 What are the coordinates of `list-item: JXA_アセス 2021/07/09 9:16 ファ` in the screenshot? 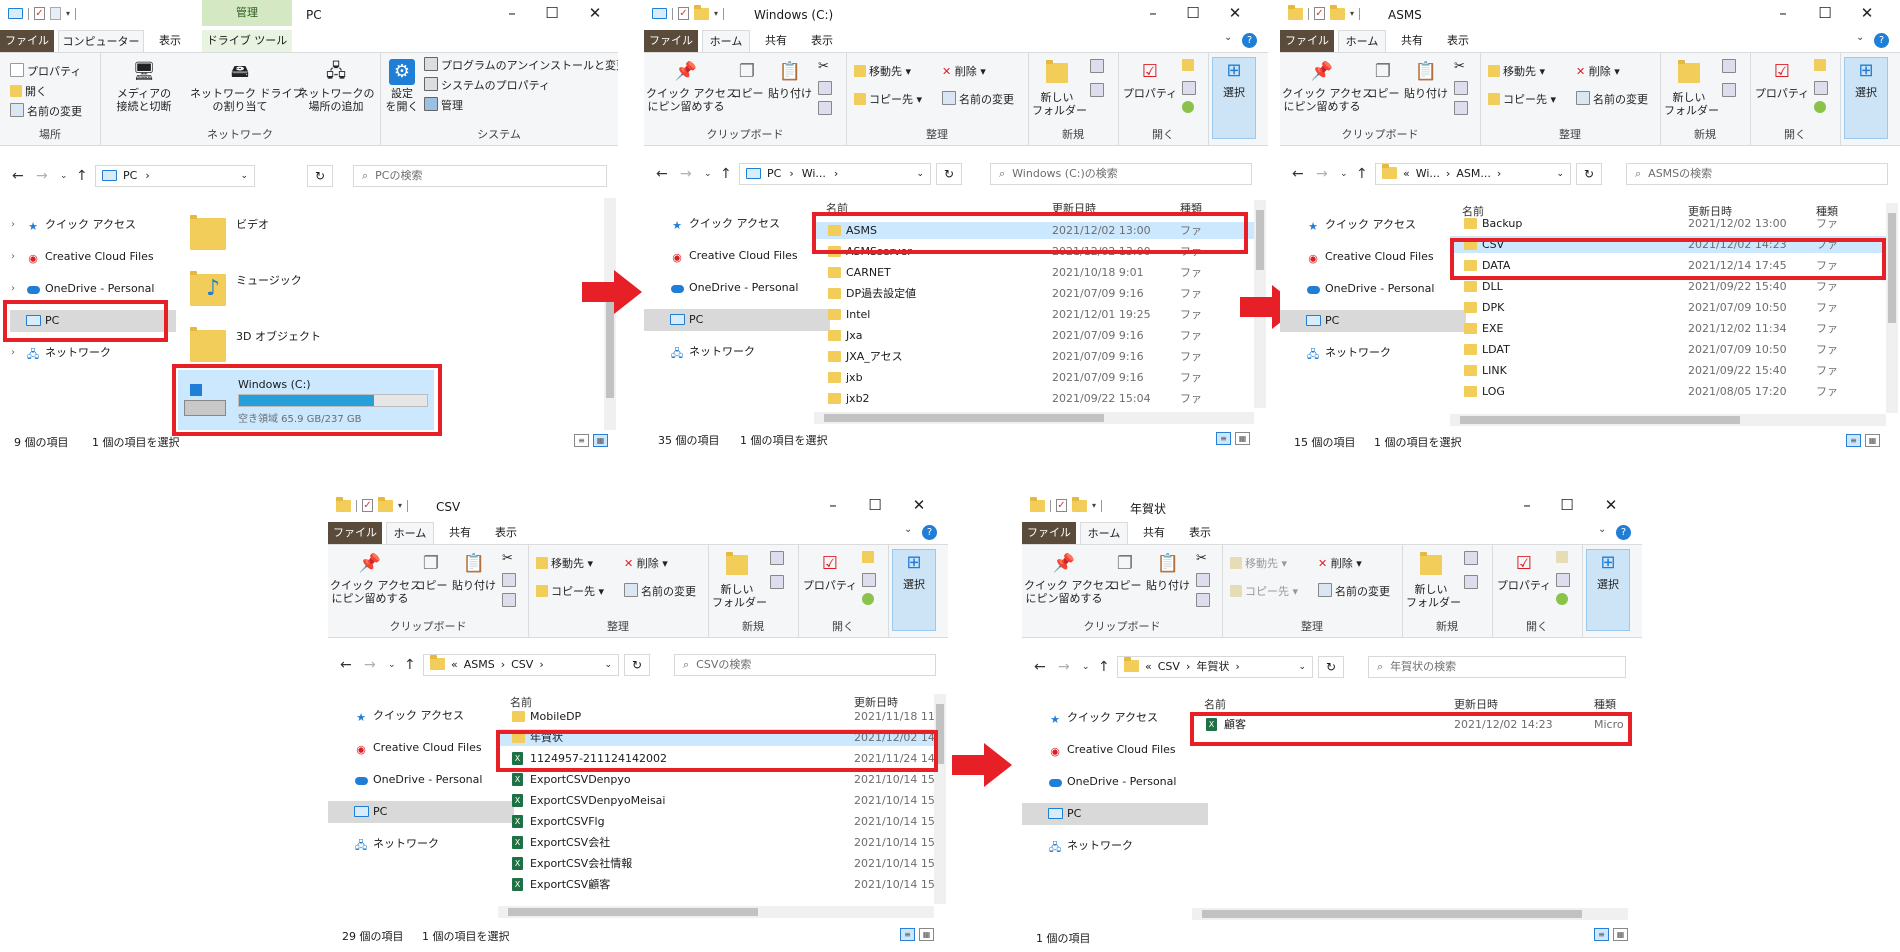 It's located at (1034, 356).